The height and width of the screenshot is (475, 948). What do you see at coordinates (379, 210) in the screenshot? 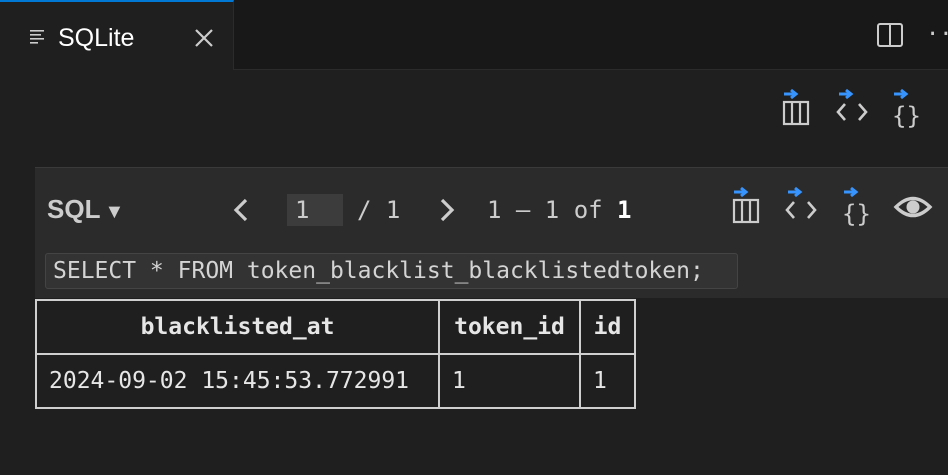
I see `page-total: / 1` at bounding box center [379, 210].